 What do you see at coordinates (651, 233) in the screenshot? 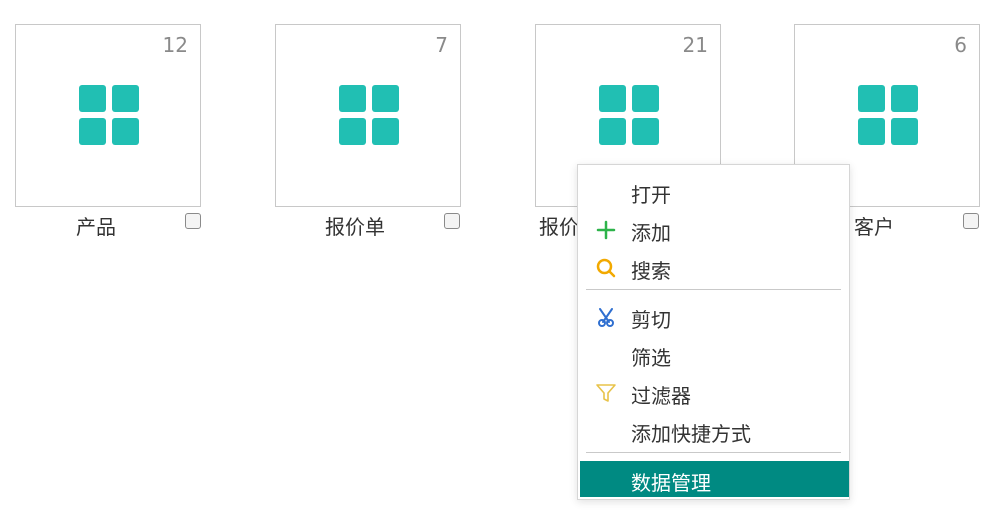
I see `menu-item-label: 添加` at bounding box center [651, 233].